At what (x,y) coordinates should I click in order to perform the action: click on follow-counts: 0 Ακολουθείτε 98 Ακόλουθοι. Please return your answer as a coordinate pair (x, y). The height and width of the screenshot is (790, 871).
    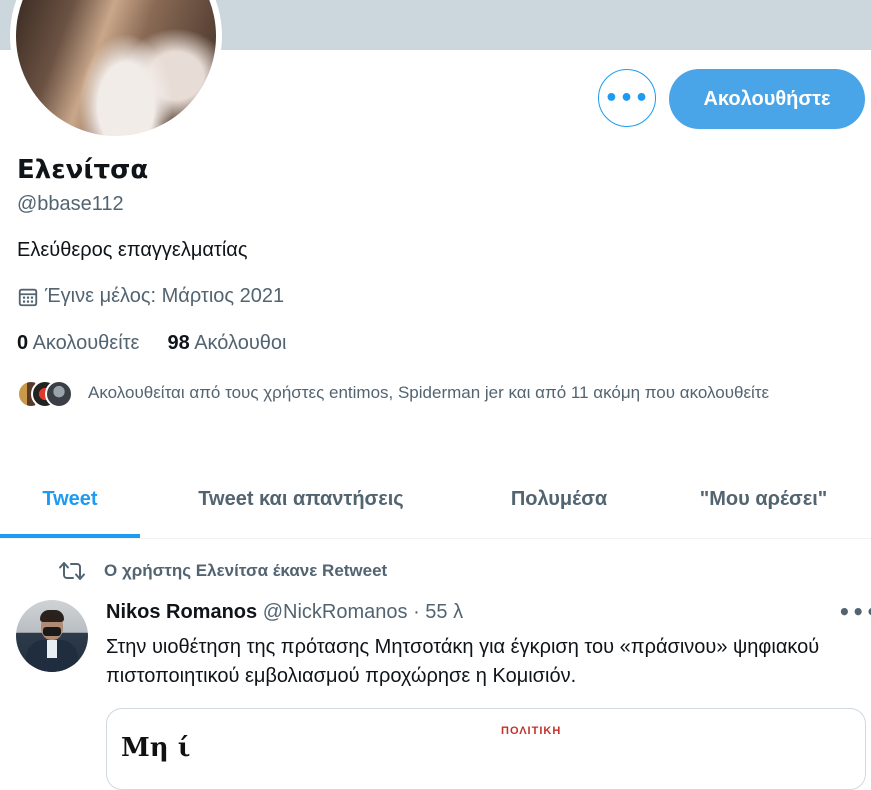
    Looking at the image, I should click on (151, 343).